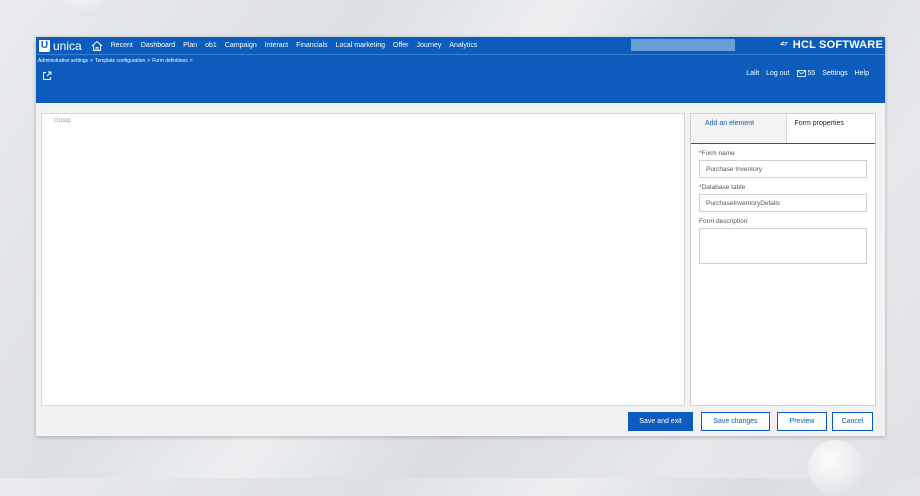 The width and height of the screenshot is (920, 496). I want to click on nav-item-ob1: ob1, so click(211, 45).